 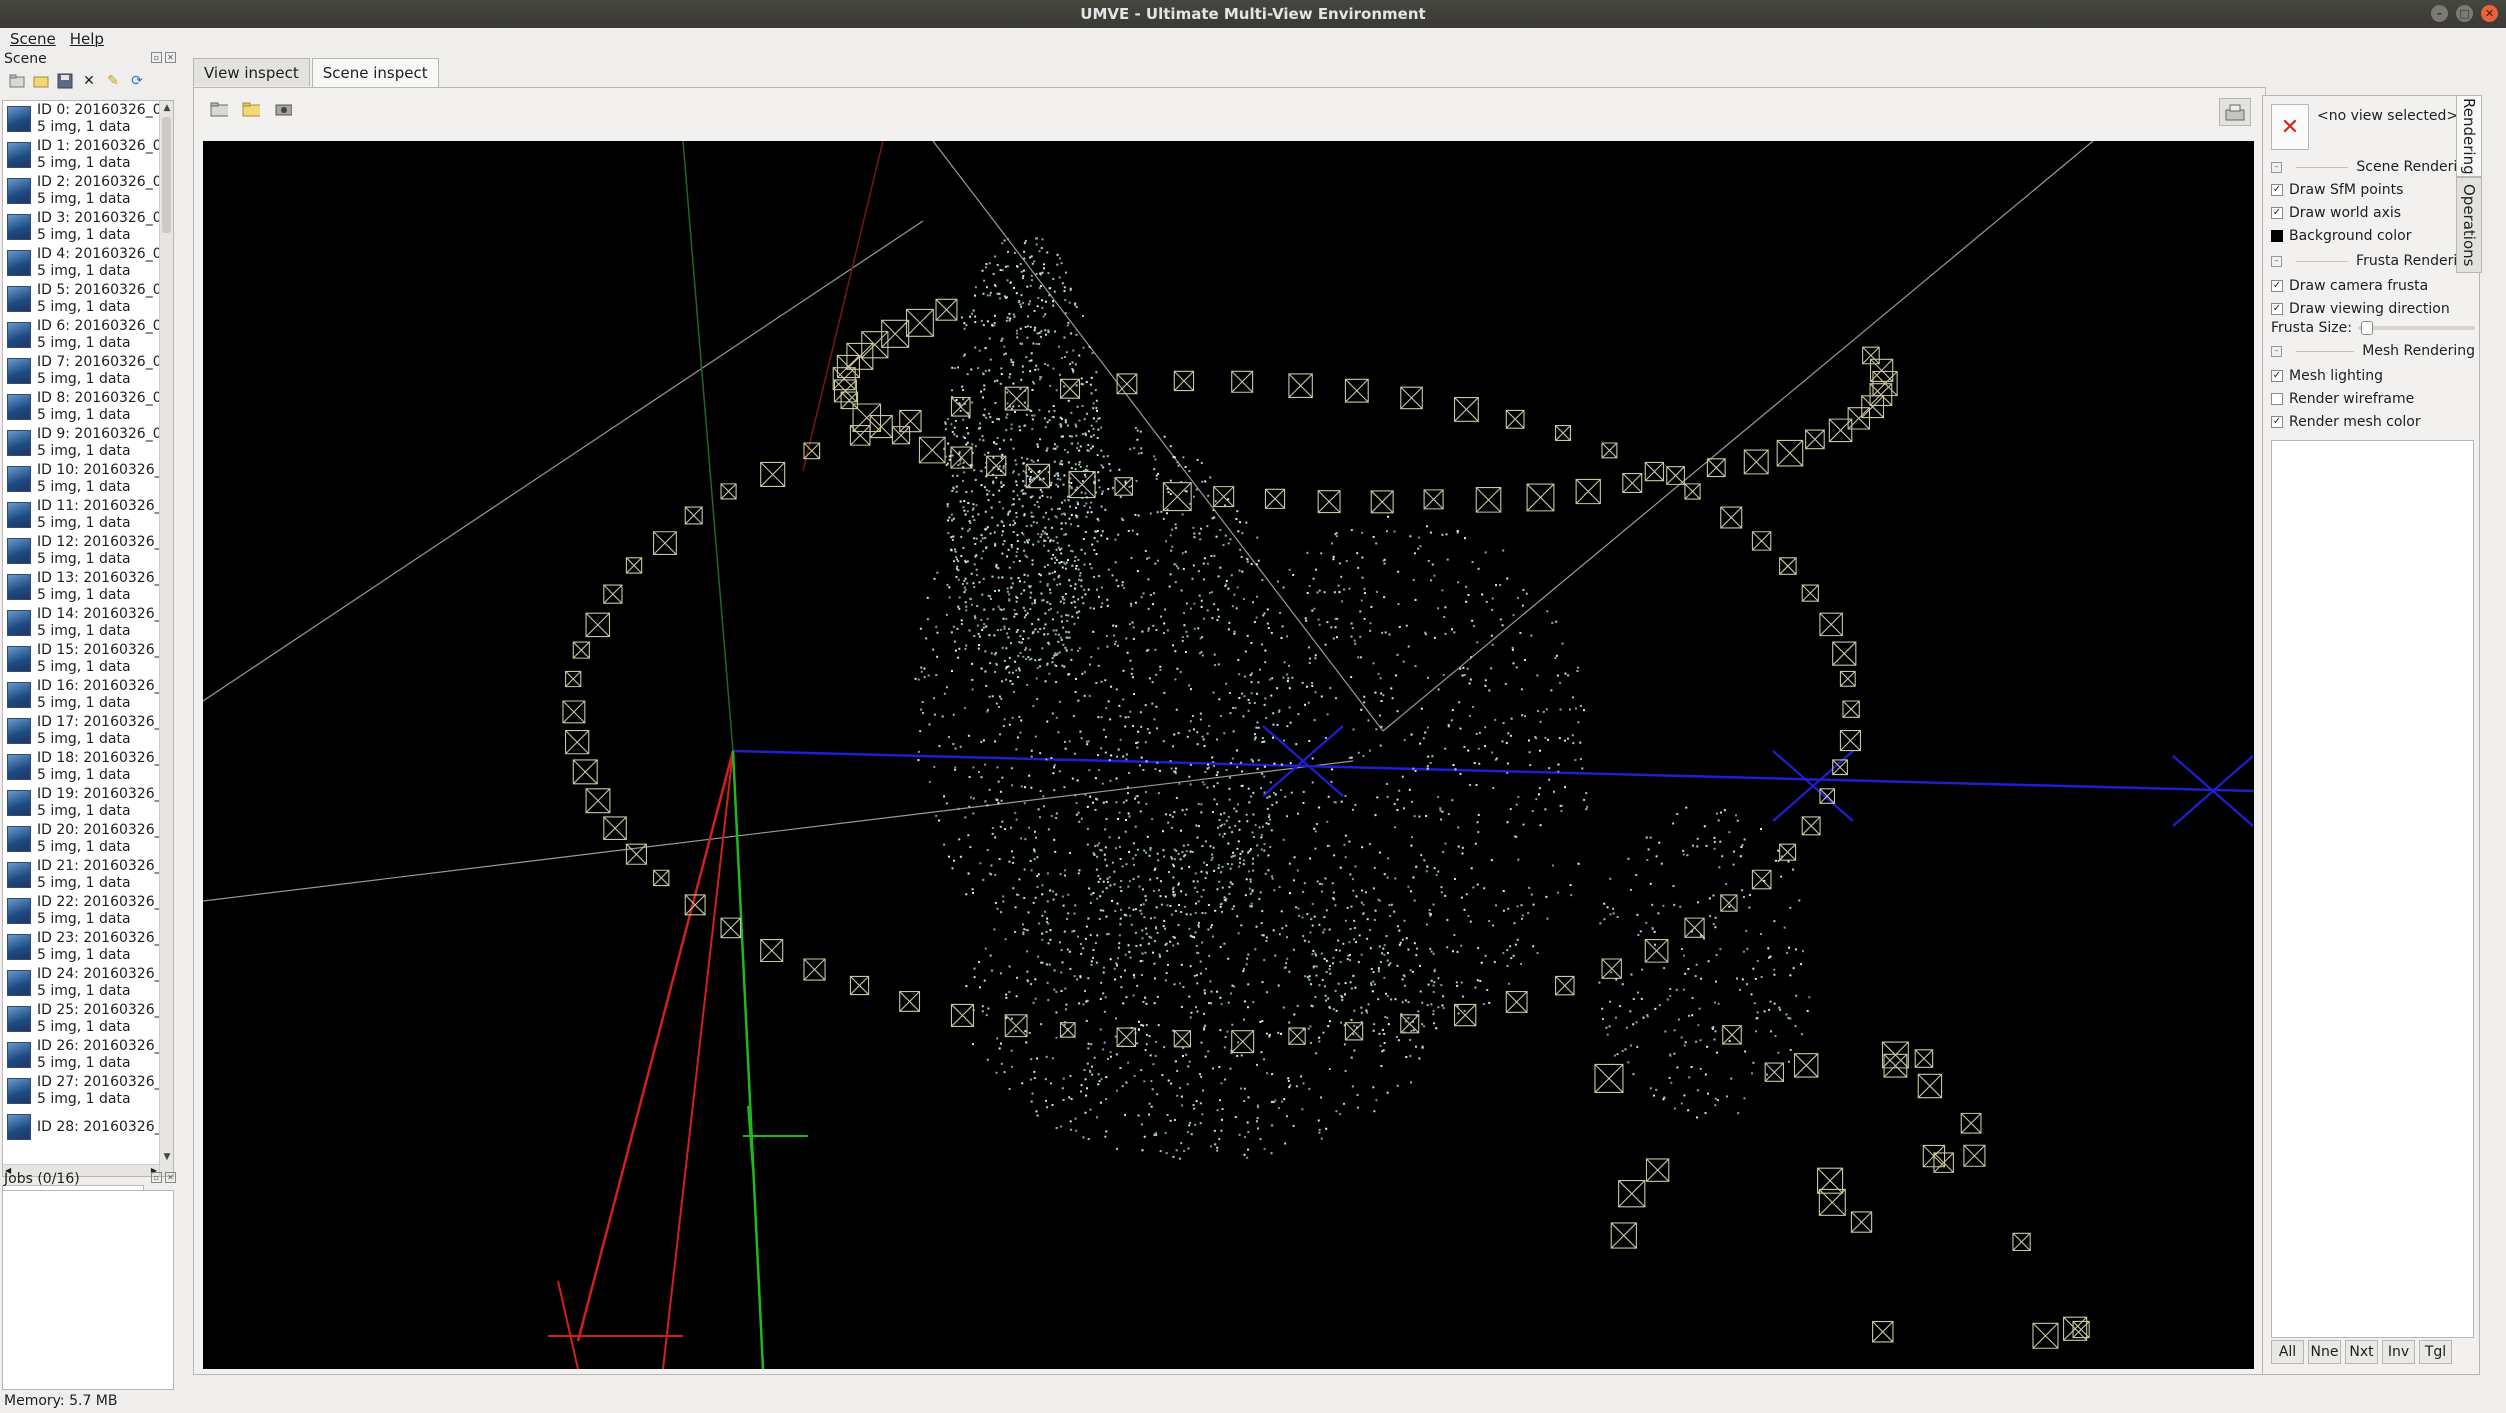 What do you see at coordinates (166, 108) in the screenshot?
I see `scroll-up-icon: ▲` at bounding box center [166, 108].